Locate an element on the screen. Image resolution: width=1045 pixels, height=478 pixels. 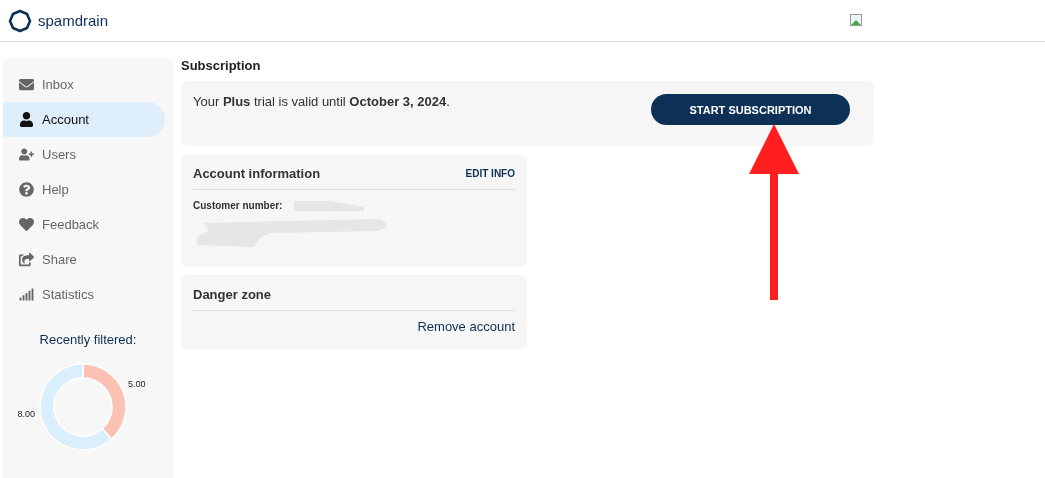
help-icon is located at coordinates (26, 189).